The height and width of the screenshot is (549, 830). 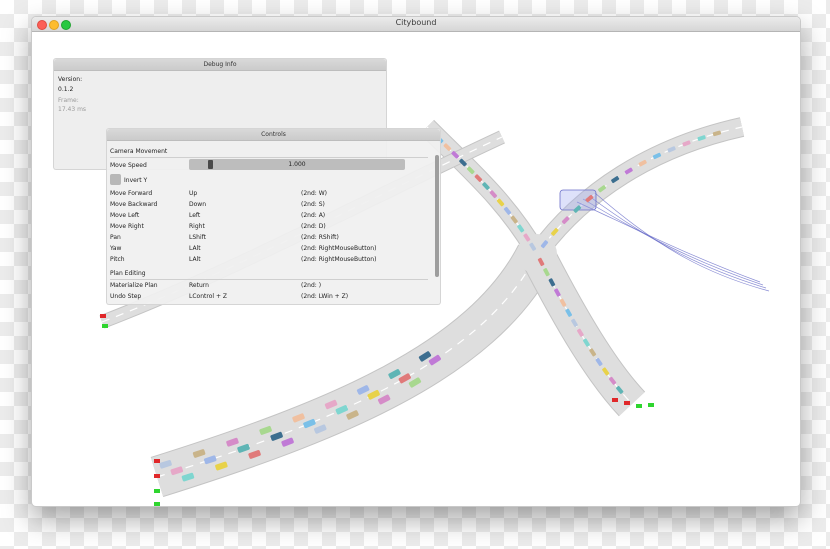 What do you see at coordinates (134, 285) in the screenshot?
I see `action-label: Materialize Plan` at bounding box center [134, 285].